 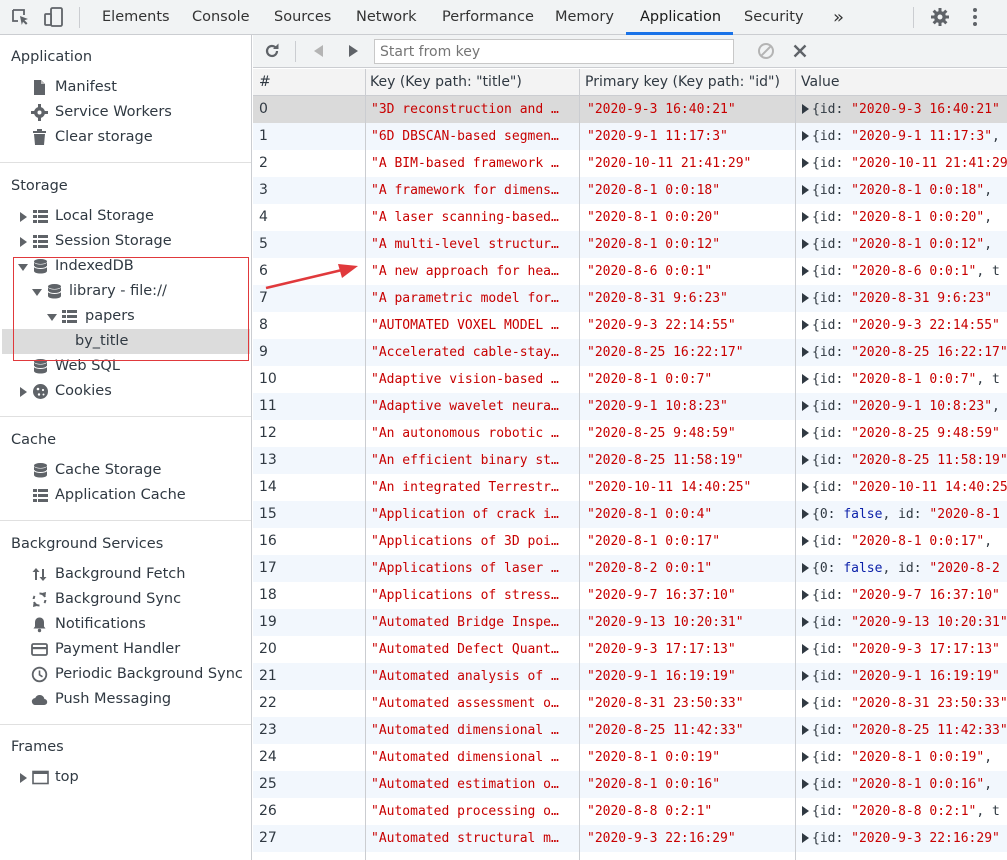 What do you see at coordinates (904, 379) in the screenshot?
I see `cell-value: {id: "2020-8-1 0:0:7", t` at bounding box center [904, 379].